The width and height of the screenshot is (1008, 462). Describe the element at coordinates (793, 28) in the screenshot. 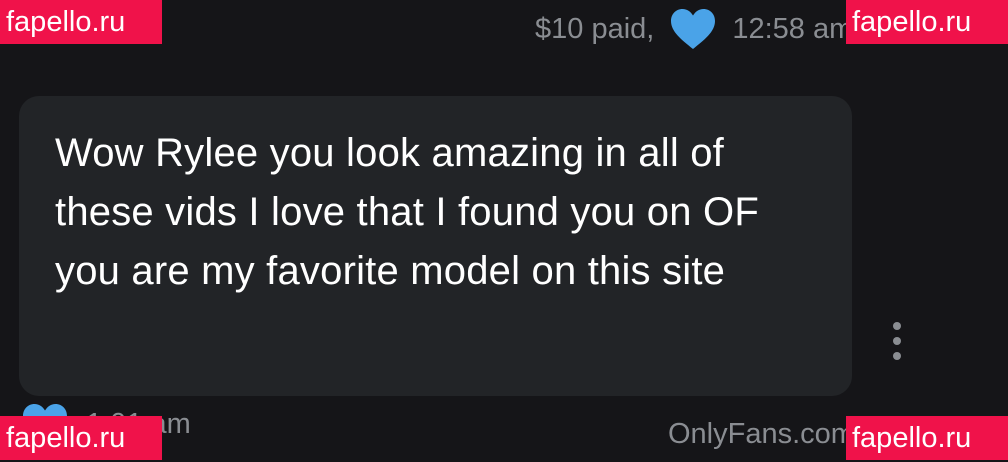

I see `message-time: 12:58 am` at that location.